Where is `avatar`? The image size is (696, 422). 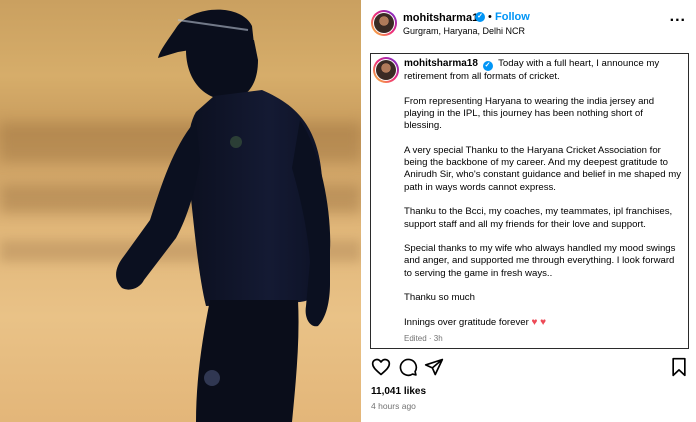
avatar is located at coordinates (384, 23).